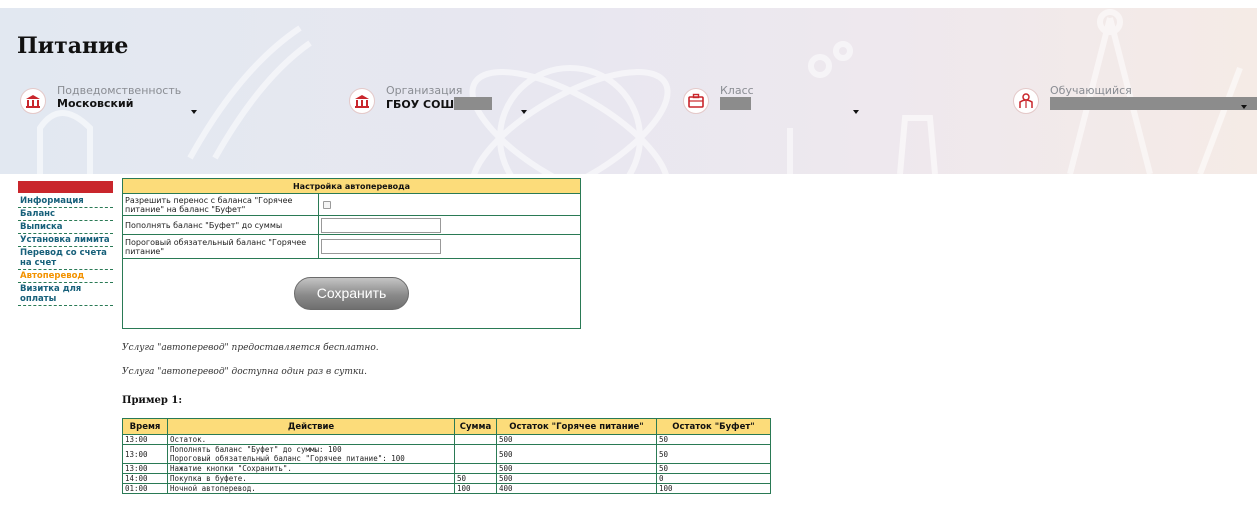 The height and width of the screenshot is (526, 1257). Describe the element at coordinates (311, 468) in the screenshot. I see `cell-action: Нажатие кнопки "Сохранить".` at that location.